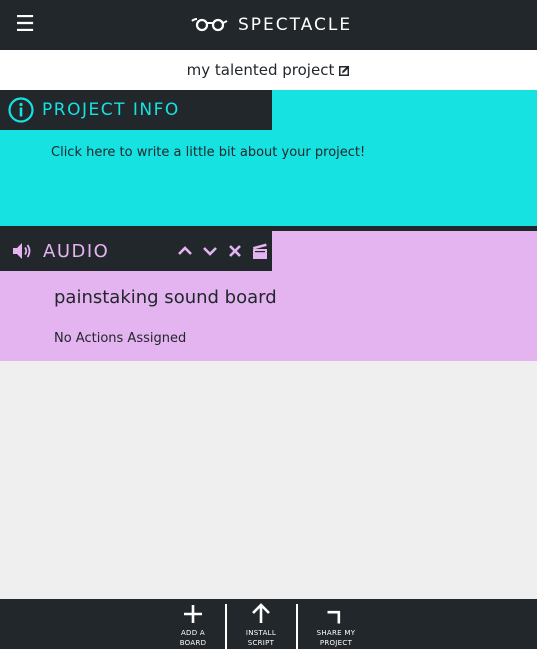 The width and height of the screenshot is (537, 649). Describe the element at coordinates (334, 617) in the screenshot. I see `share-icon` at that location.